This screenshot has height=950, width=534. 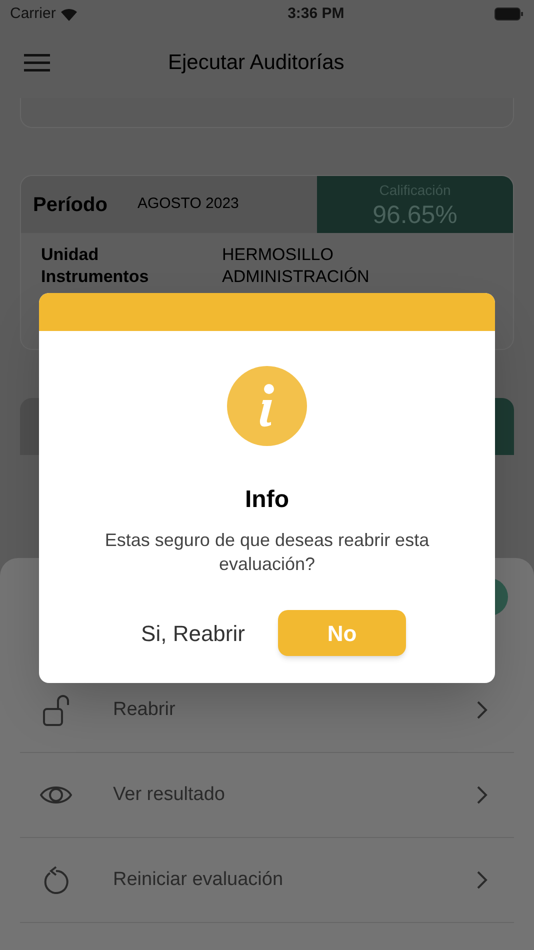 What do you see at coordinates (56, 710) in the screenshot?
I see `unlock-icon` at bounding box center [56, 710].